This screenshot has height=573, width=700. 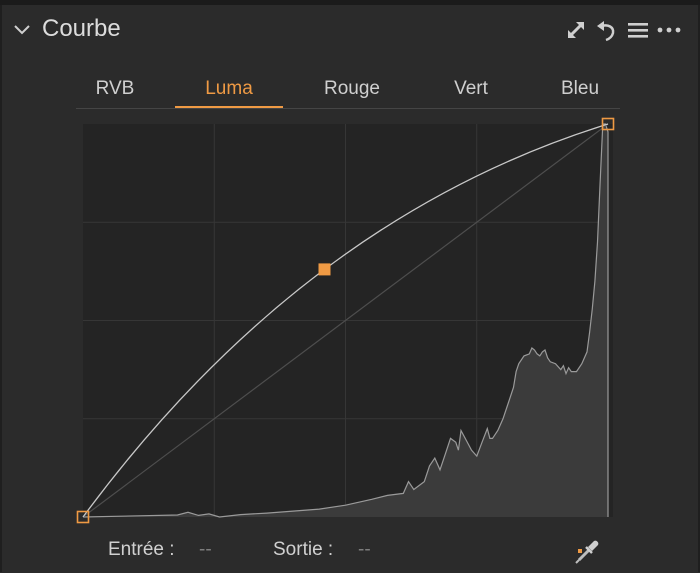 What do you see at coordinates (350, 550) in the screenshot?
I see `graph-footer: Entrée : -- Sortie : --` at bounding box center [350, 550].